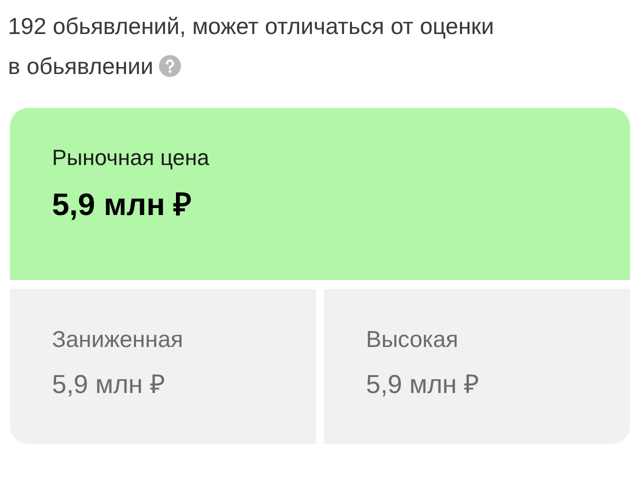 The width and height of the screenshot is (640, 480). I want to click on summary-text: 192 обьявлений, может отличаться от оценки, so click(251, 26).